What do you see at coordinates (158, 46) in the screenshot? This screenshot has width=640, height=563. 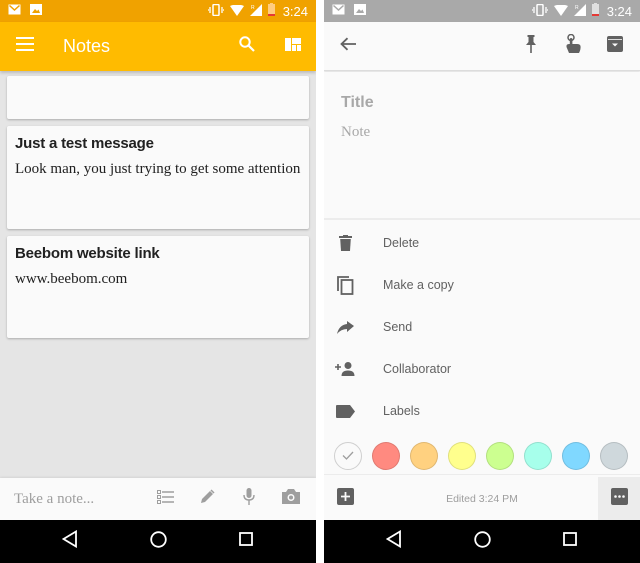 I see `app-bar: Notes` at bounding box center [158, 46].